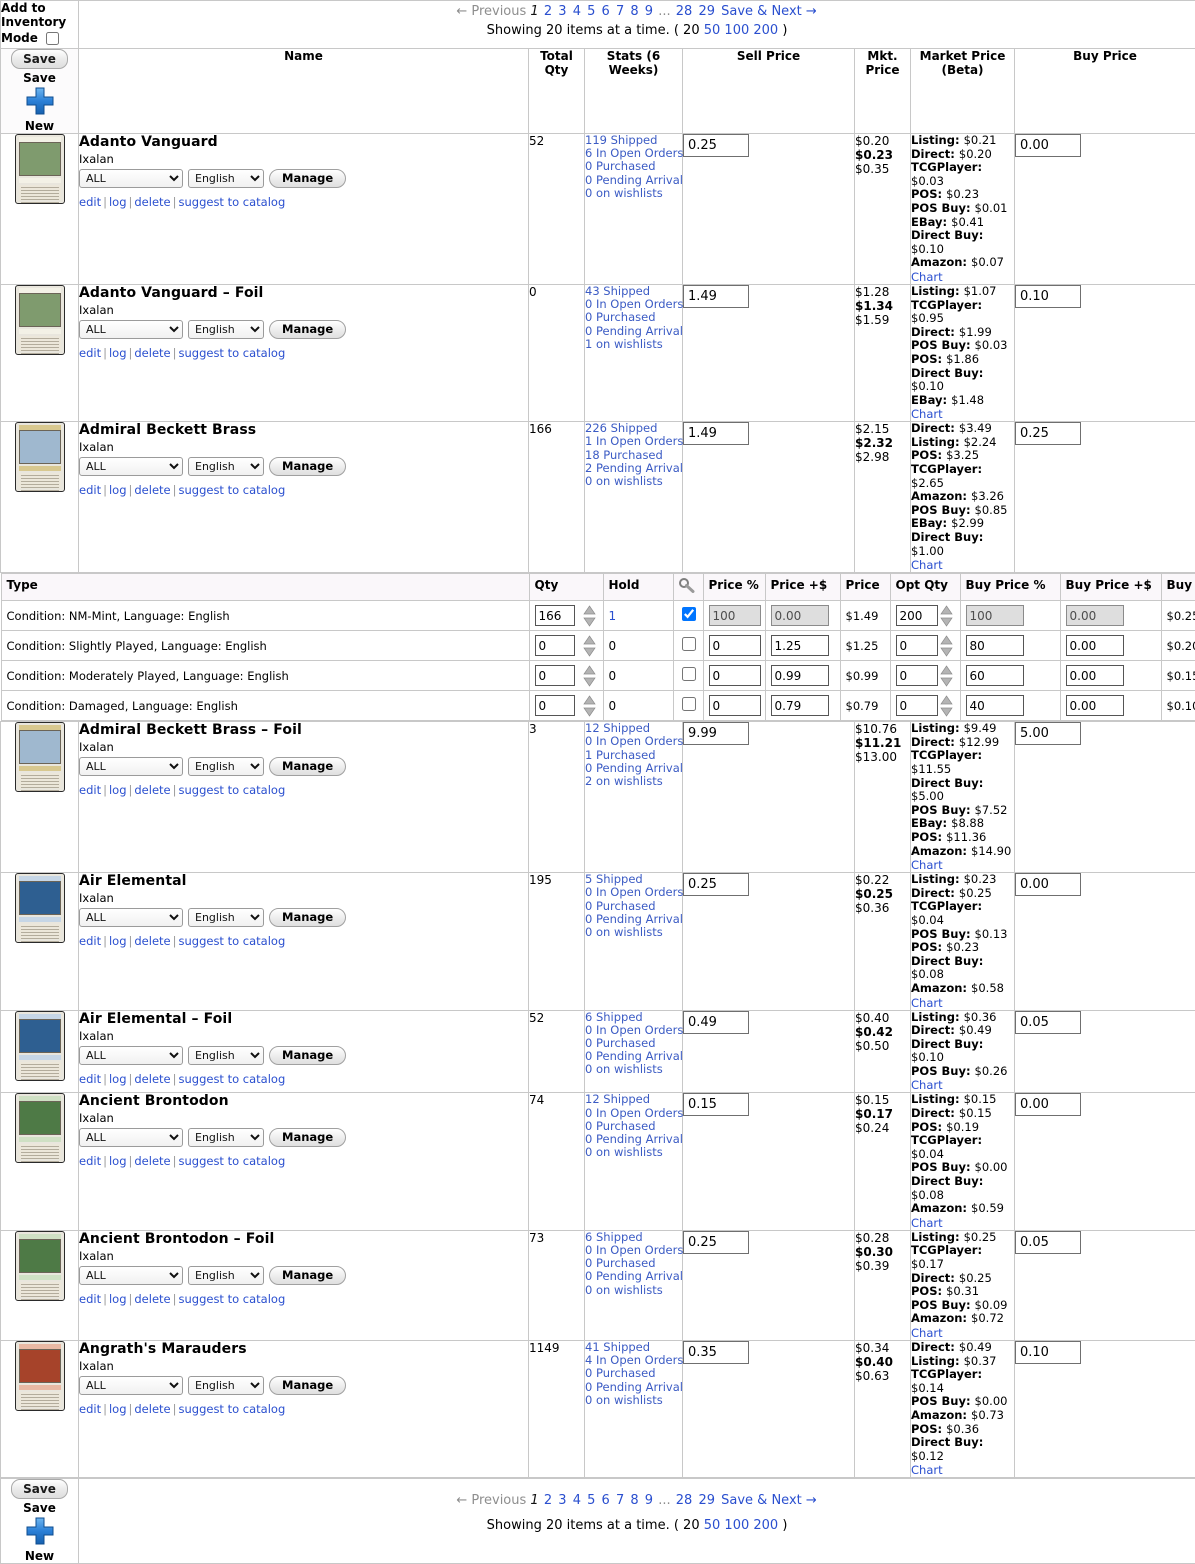 Image resolution: width=1195 pixels, height=1564 pixels. What do you see at coordinates (634, 1500) in the screenshot?
I see `page-8-bottom: 8` at bounding box center [634, 1500].